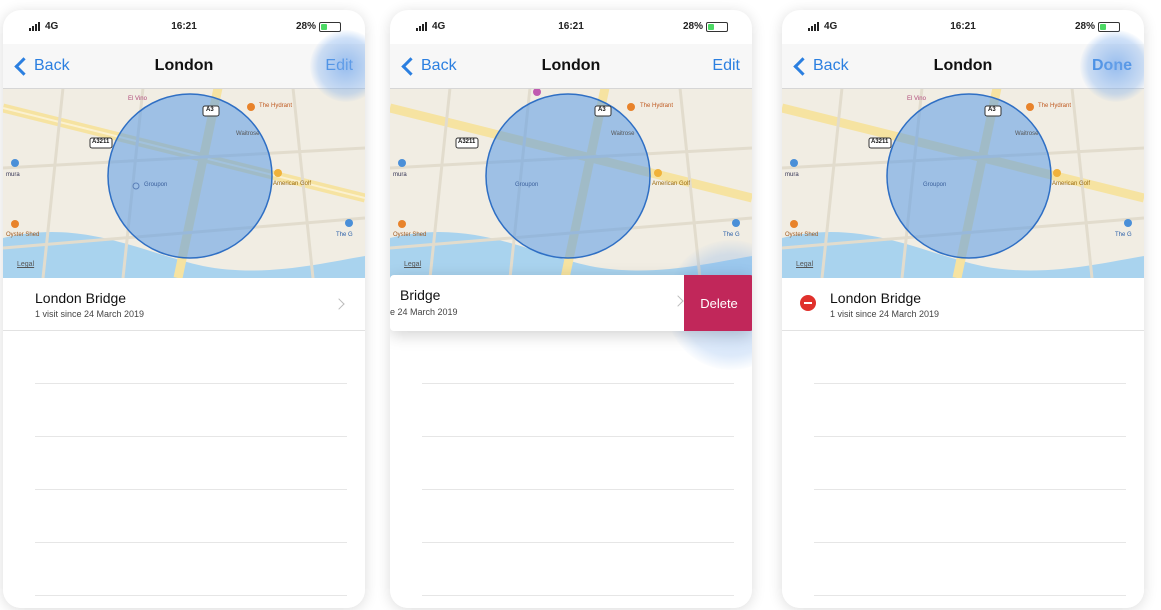 The height and width of the screenshot is (610, 1161). What do you see at coordinates (808, 303) in the screenshot?
I see `delete-minus-icon` at bounding box center [808, 303].